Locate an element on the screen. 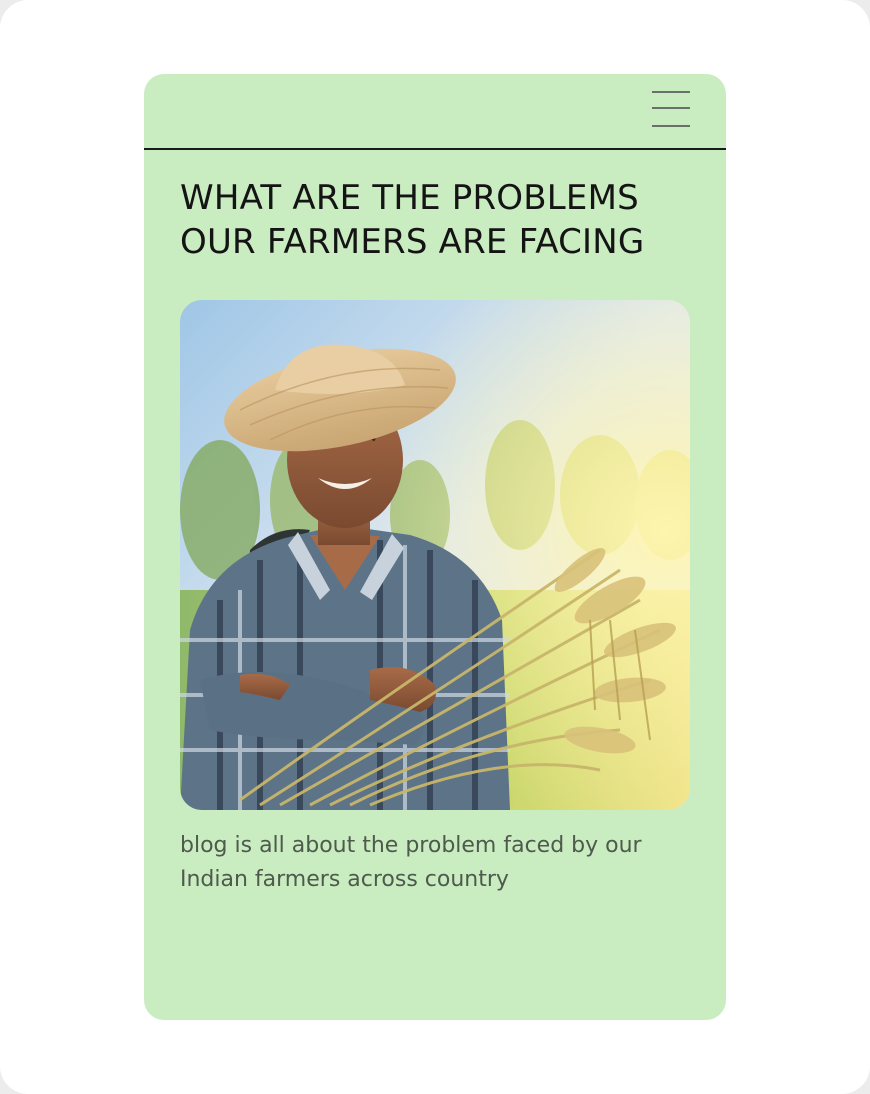  menu-bar-middle is located at coordinates (671, 108).